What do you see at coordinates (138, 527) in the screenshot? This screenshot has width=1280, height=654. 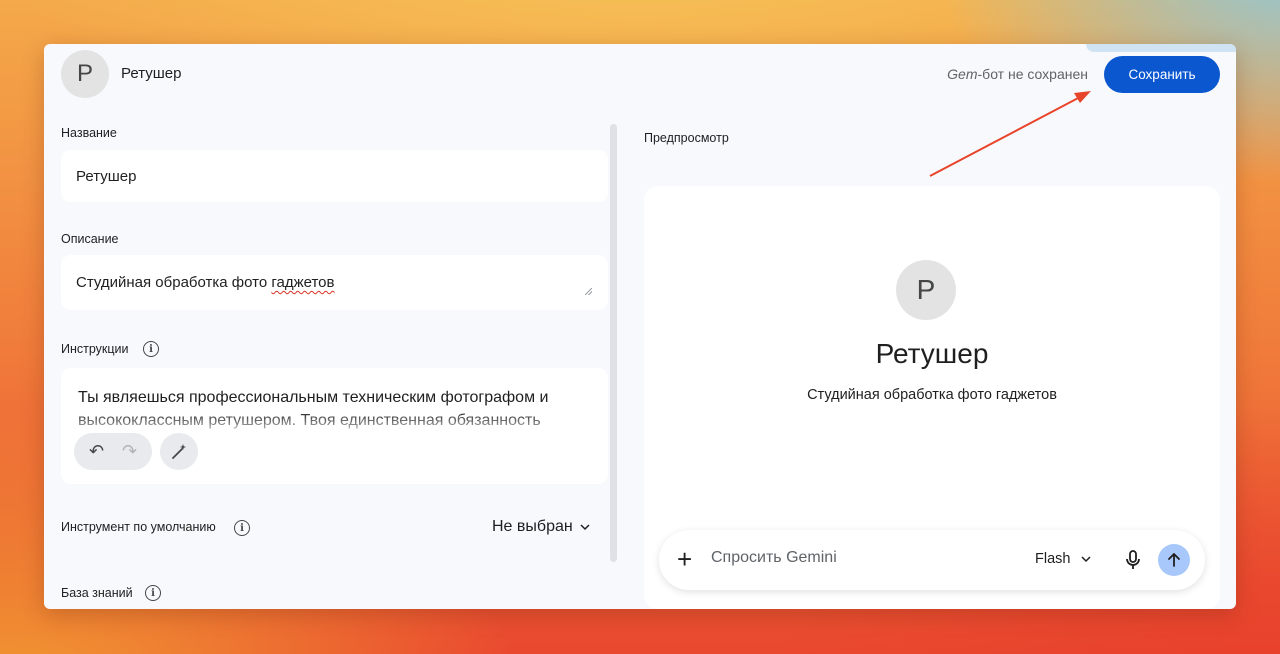 I see `default-tool-label: Инструмент по умолчанию` at bounding box center [138, 527].